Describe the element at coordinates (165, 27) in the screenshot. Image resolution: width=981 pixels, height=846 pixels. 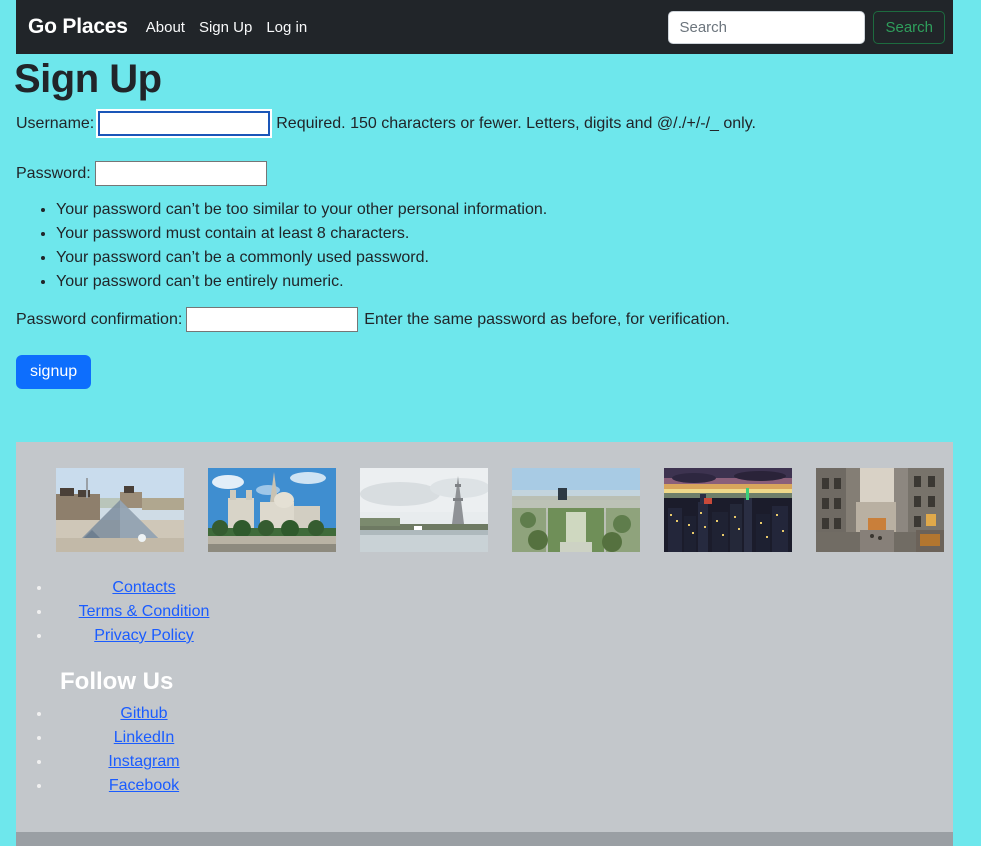
I see `nav-link-about: About` at that location.